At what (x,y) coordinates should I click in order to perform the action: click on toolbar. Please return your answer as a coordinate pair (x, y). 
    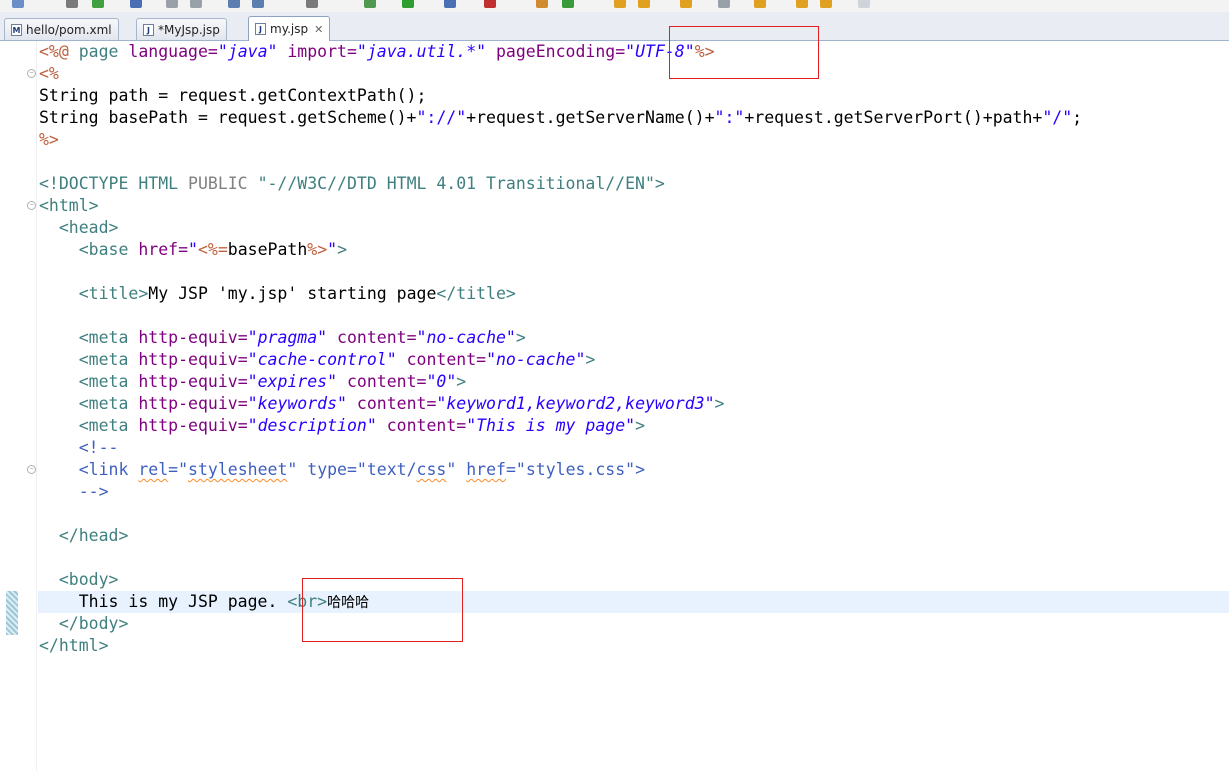
    Looking at the image, I should click on (614, 6).